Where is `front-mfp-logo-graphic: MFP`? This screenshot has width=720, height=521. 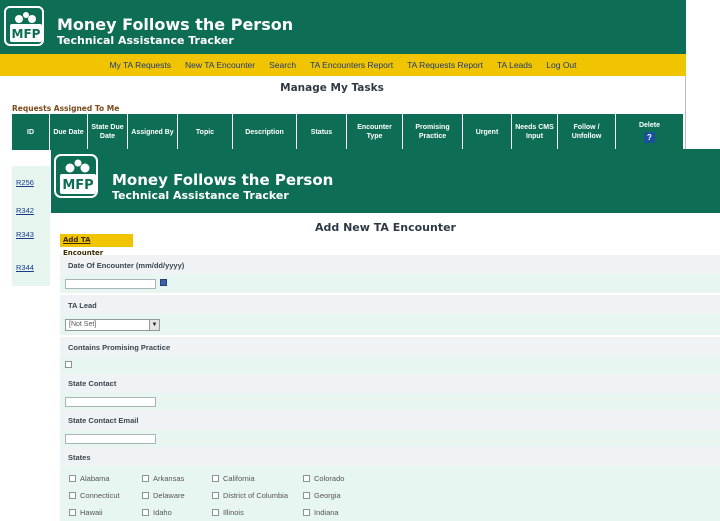 front-mfp-logo-graphic: MFP is located at coordinates (78, 176).